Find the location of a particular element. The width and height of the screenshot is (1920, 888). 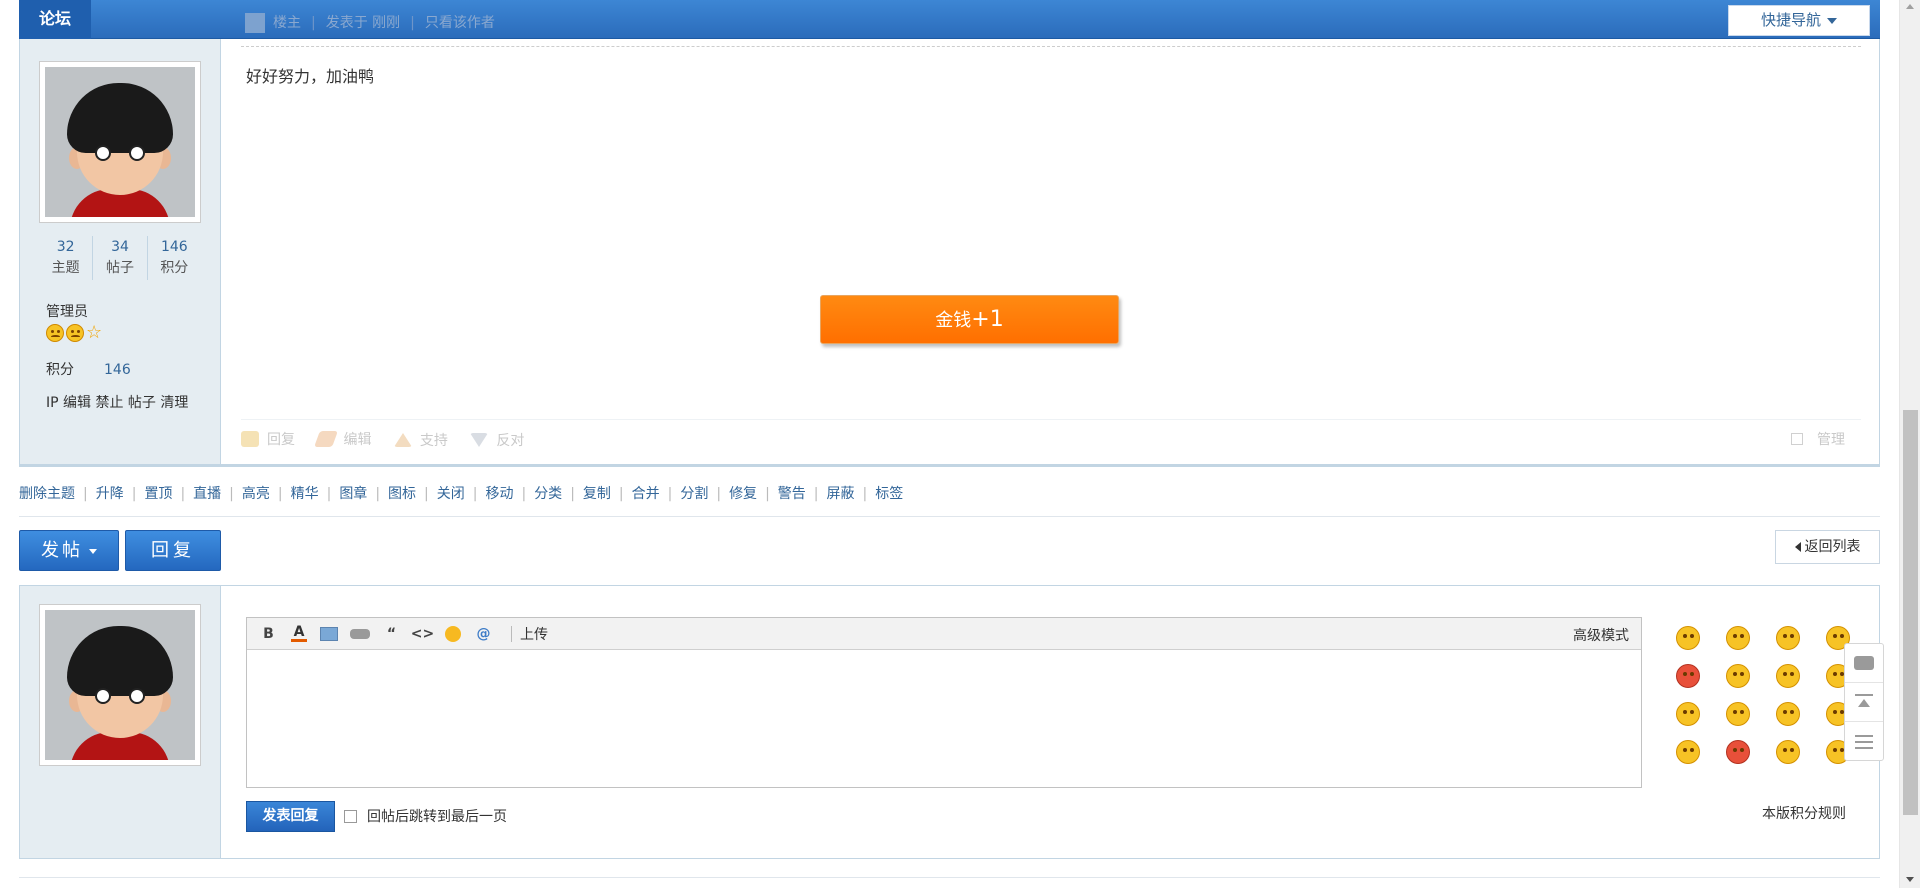

credit-rules-link: 本版积分规则 is located at coordinates (1804, 813).